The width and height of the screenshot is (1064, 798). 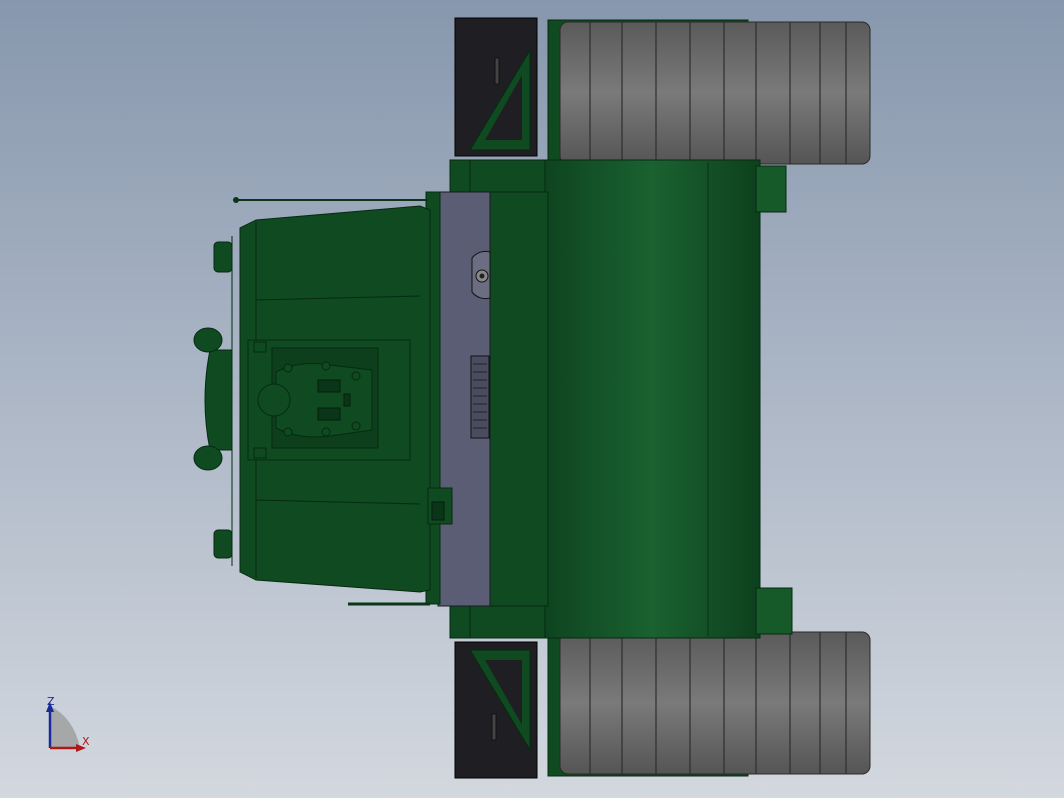 I want to click on x-axis-label: X, so click(x=86, y=741).